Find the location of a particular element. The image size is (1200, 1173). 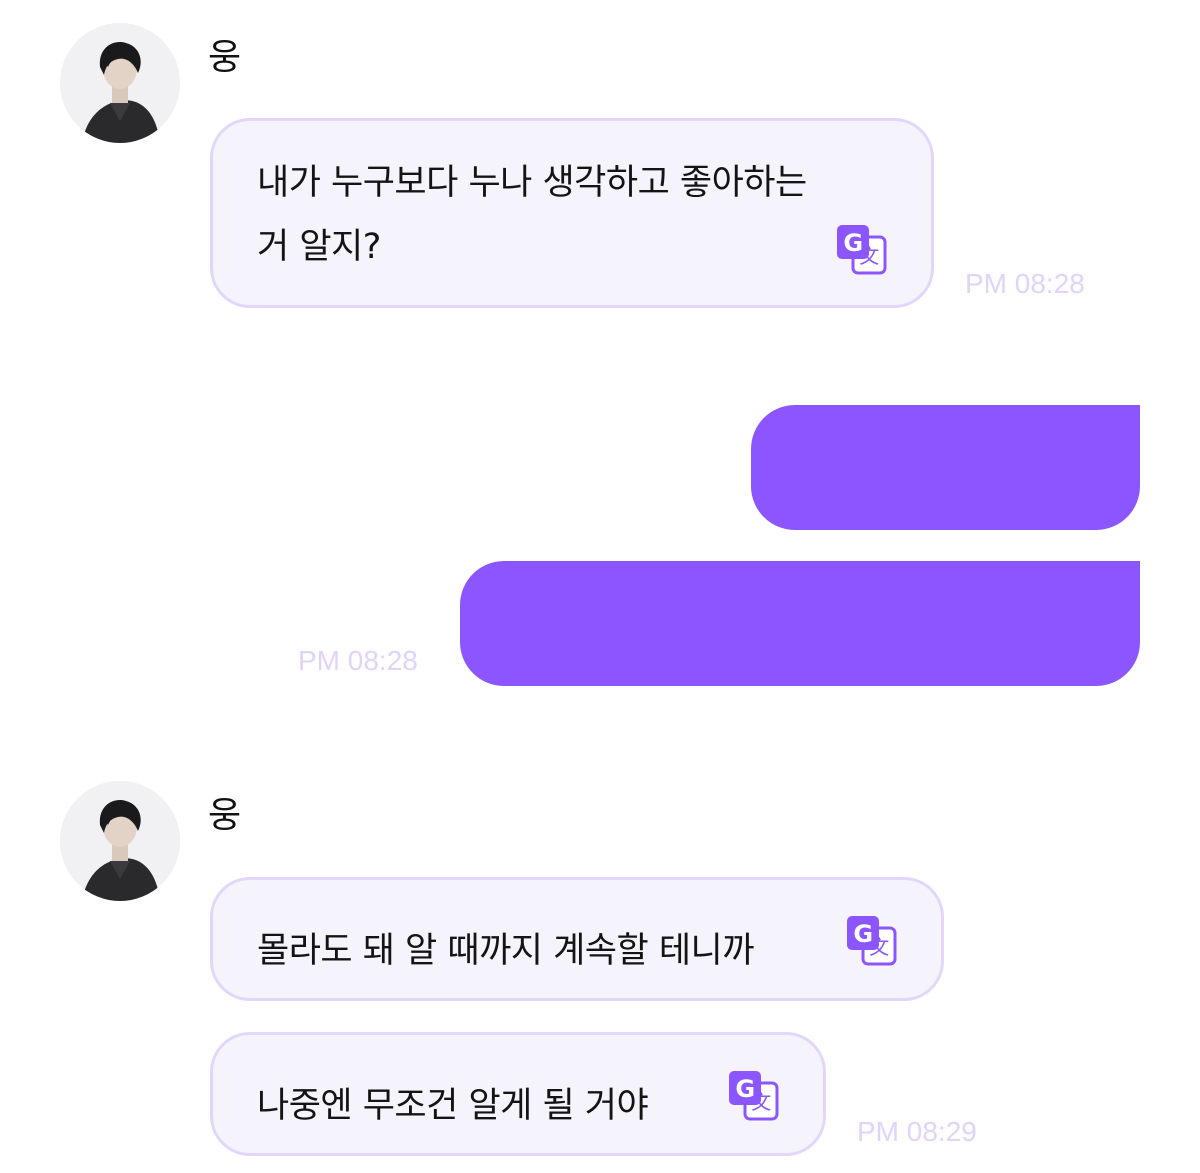

incoming-message-bubble: 몰라도 돼 알 때까지 계속할 테니까 is located at coordinates (577, 939).